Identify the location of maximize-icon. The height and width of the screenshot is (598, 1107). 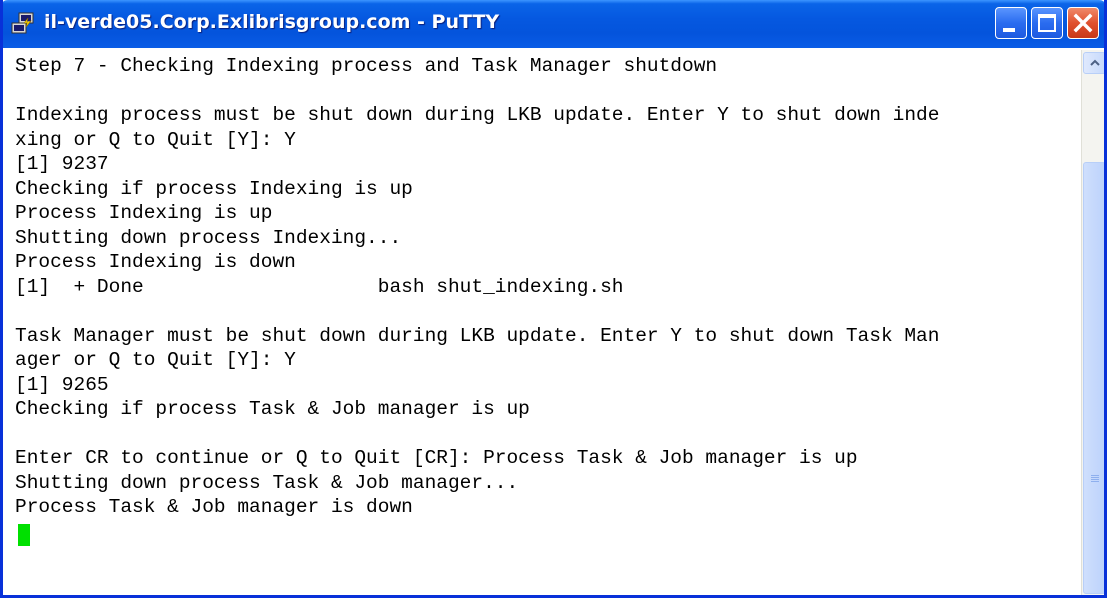
(1047, 23).